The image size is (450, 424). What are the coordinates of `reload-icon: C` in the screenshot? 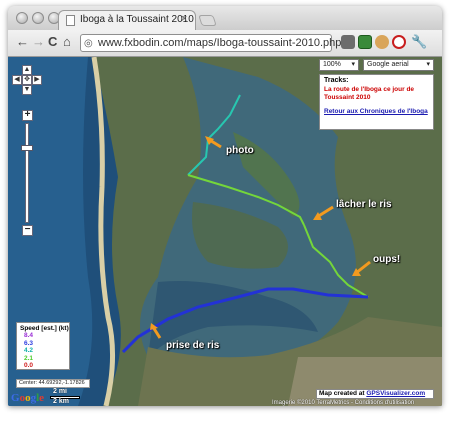 It's located at (52, 42).